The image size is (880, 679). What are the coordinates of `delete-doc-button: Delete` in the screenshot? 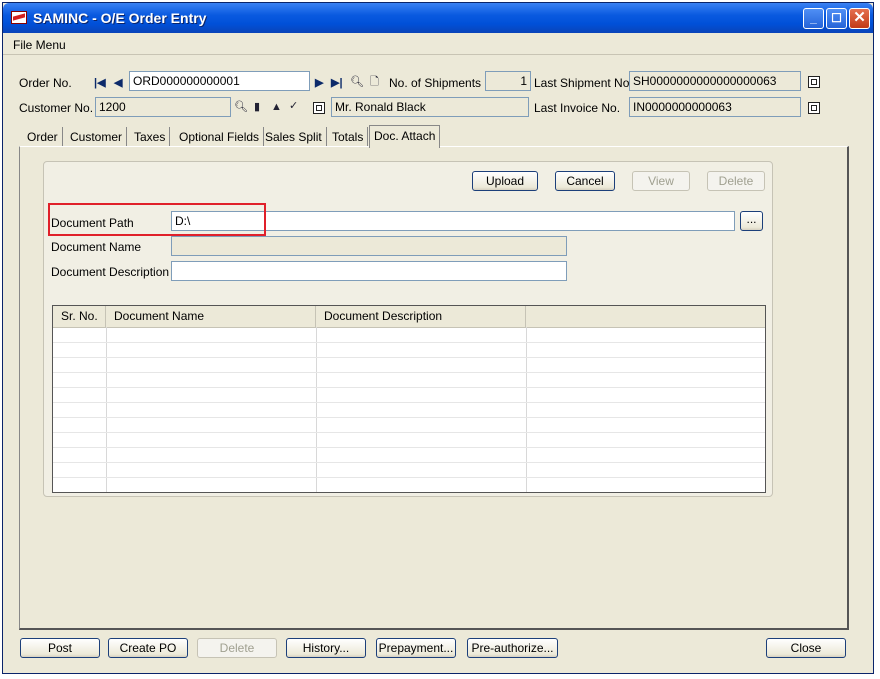 It's located at (736, 181).